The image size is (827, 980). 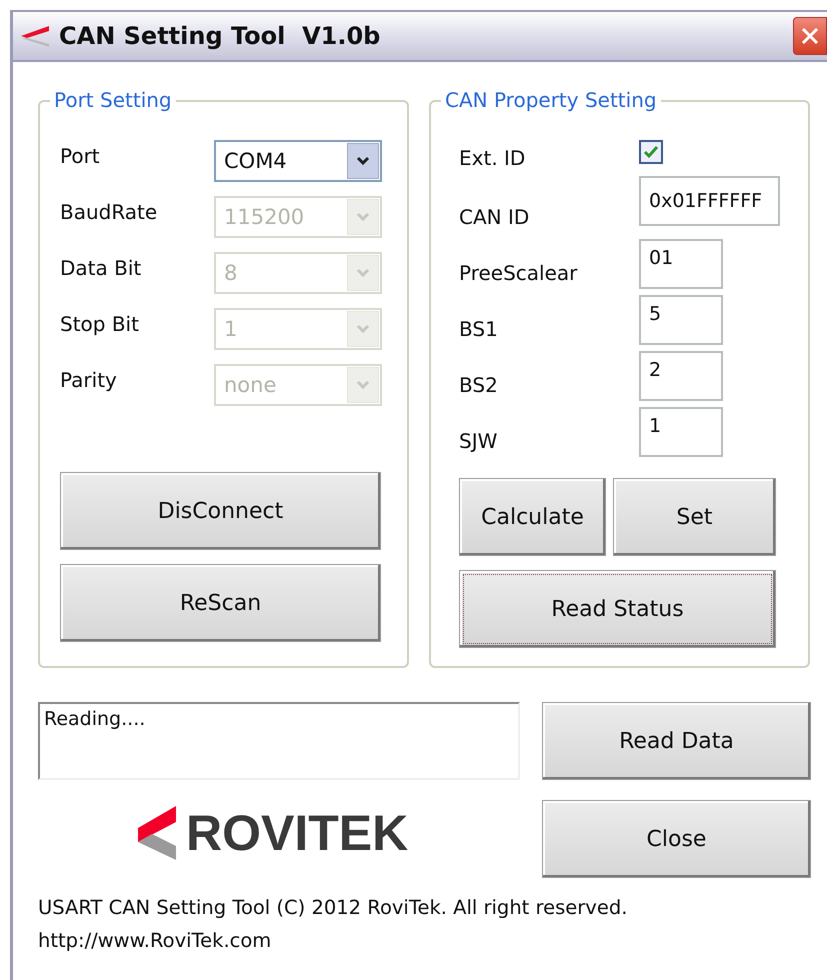 What do you see at coordinates (676, 741) in the screenshot?
I see `action-button: Read Data` at bounding box center [676, 741].